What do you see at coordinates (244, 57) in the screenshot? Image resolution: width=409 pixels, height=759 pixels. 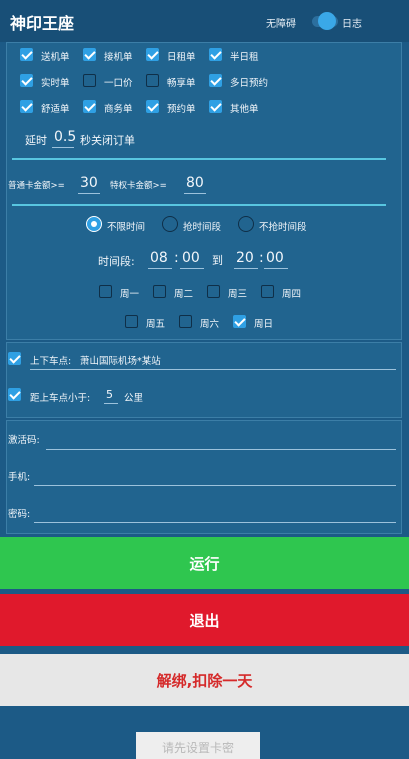 I see `order-type-3-label: 半日租` at bounding box center [244, 57].